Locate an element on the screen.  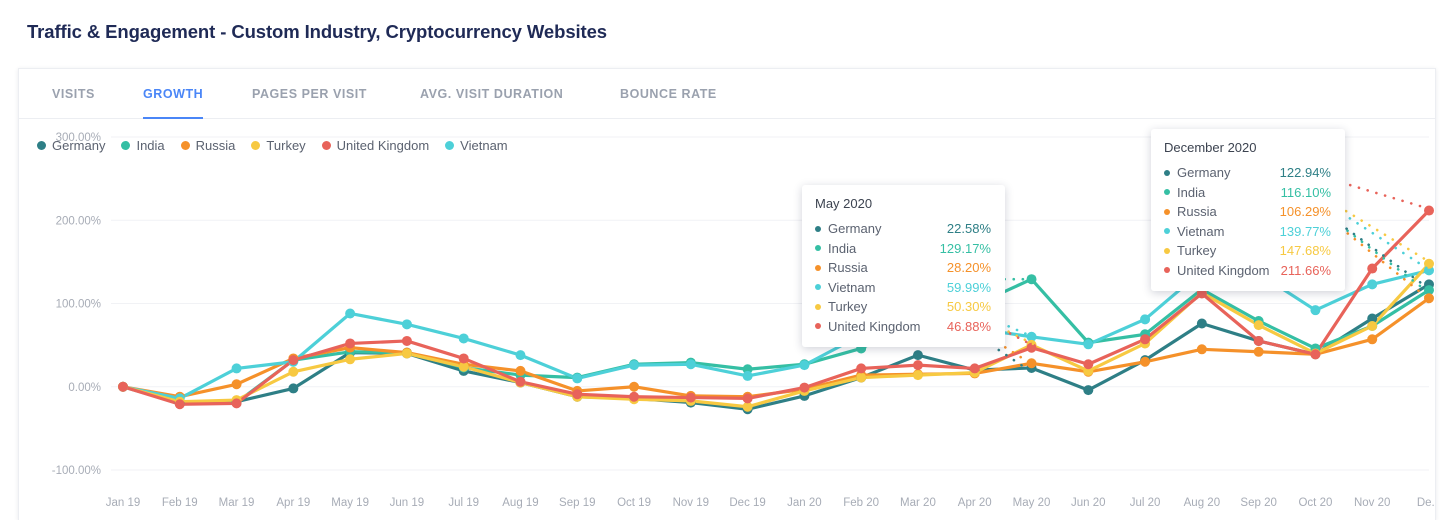
x-axis-tick-label: Mar 19 is located at coordinates (237, 503).